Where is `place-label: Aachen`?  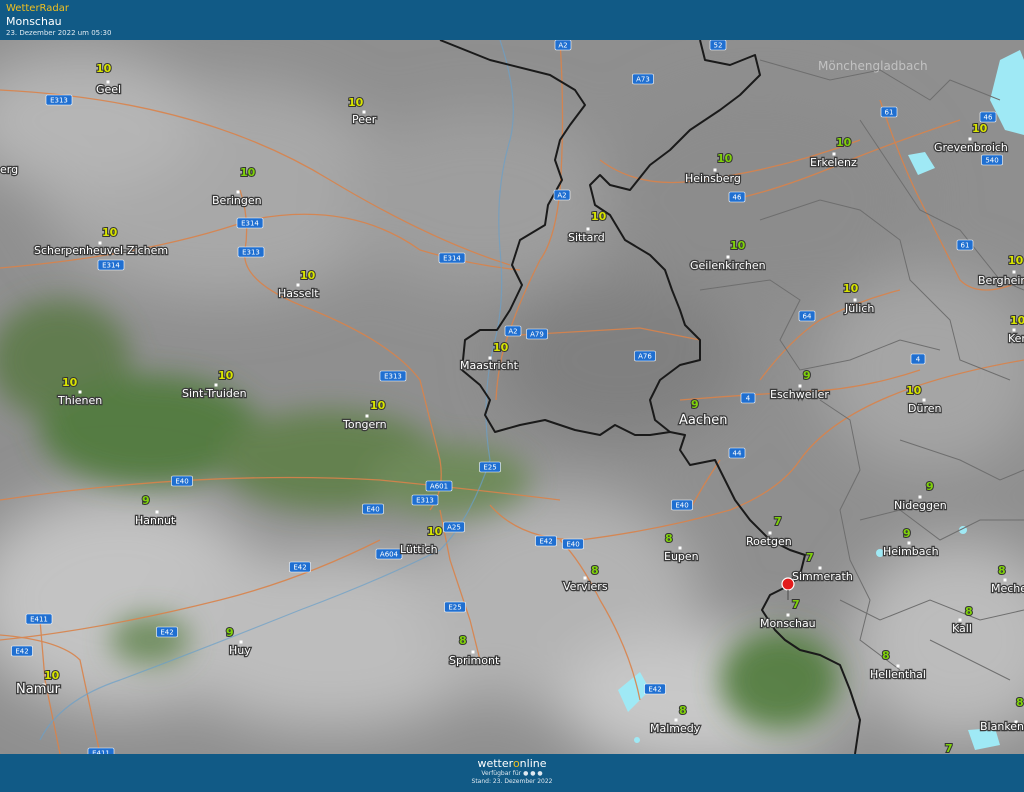 place-label: Aachen is located at coordinates (703, 421).